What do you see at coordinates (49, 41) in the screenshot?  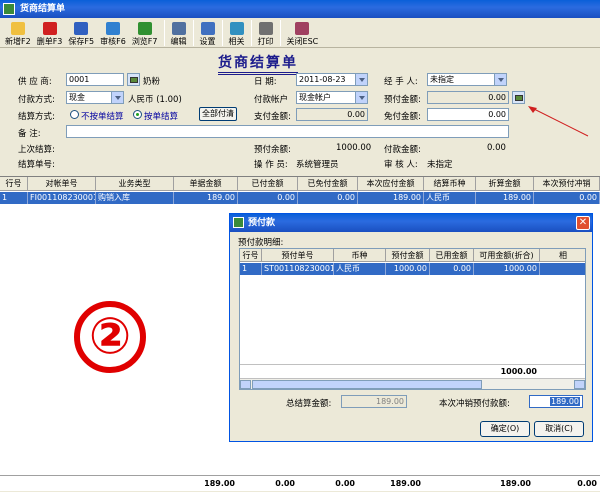 I see `toolbar-button-label: 删单F3` at bounding box center [49, 41].